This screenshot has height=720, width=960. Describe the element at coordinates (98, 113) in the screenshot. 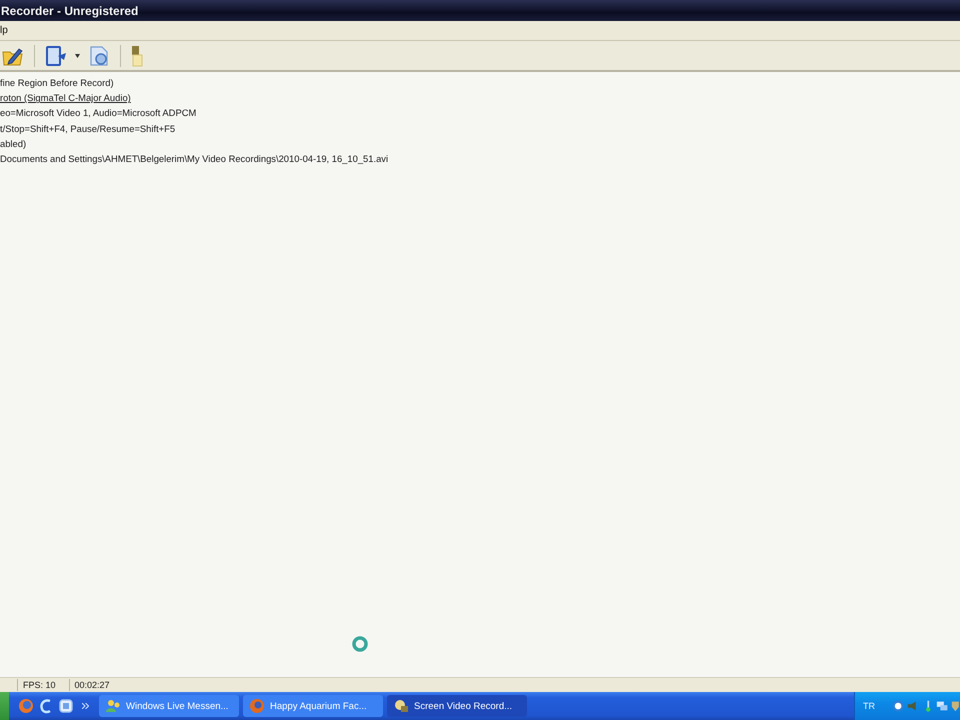

I see `info-text: eo=Microsoft Video 1, Audio=Microsoft ADPCM` at that location.